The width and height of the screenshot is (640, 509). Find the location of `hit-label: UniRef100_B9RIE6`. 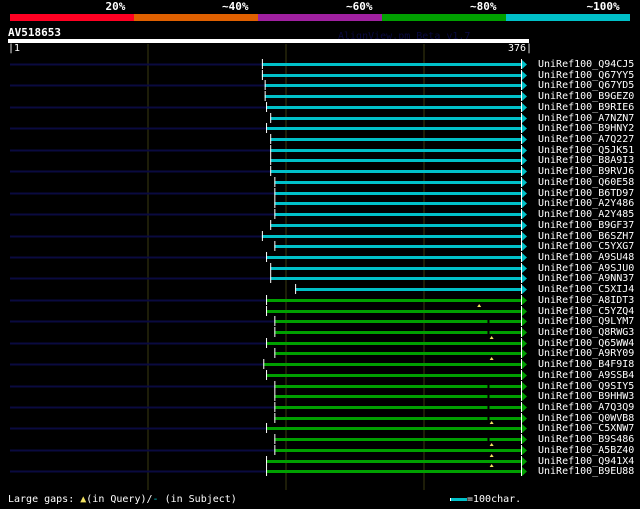

hit-label: UniRef100_B9RIE6 is located at coordinates (586, 107).